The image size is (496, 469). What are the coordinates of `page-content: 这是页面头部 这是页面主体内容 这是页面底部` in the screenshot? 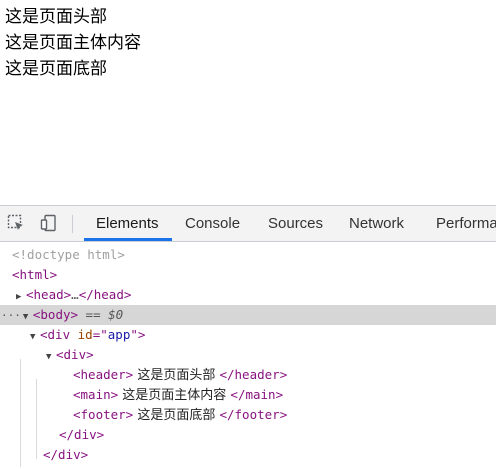 It's located at (73, 43).